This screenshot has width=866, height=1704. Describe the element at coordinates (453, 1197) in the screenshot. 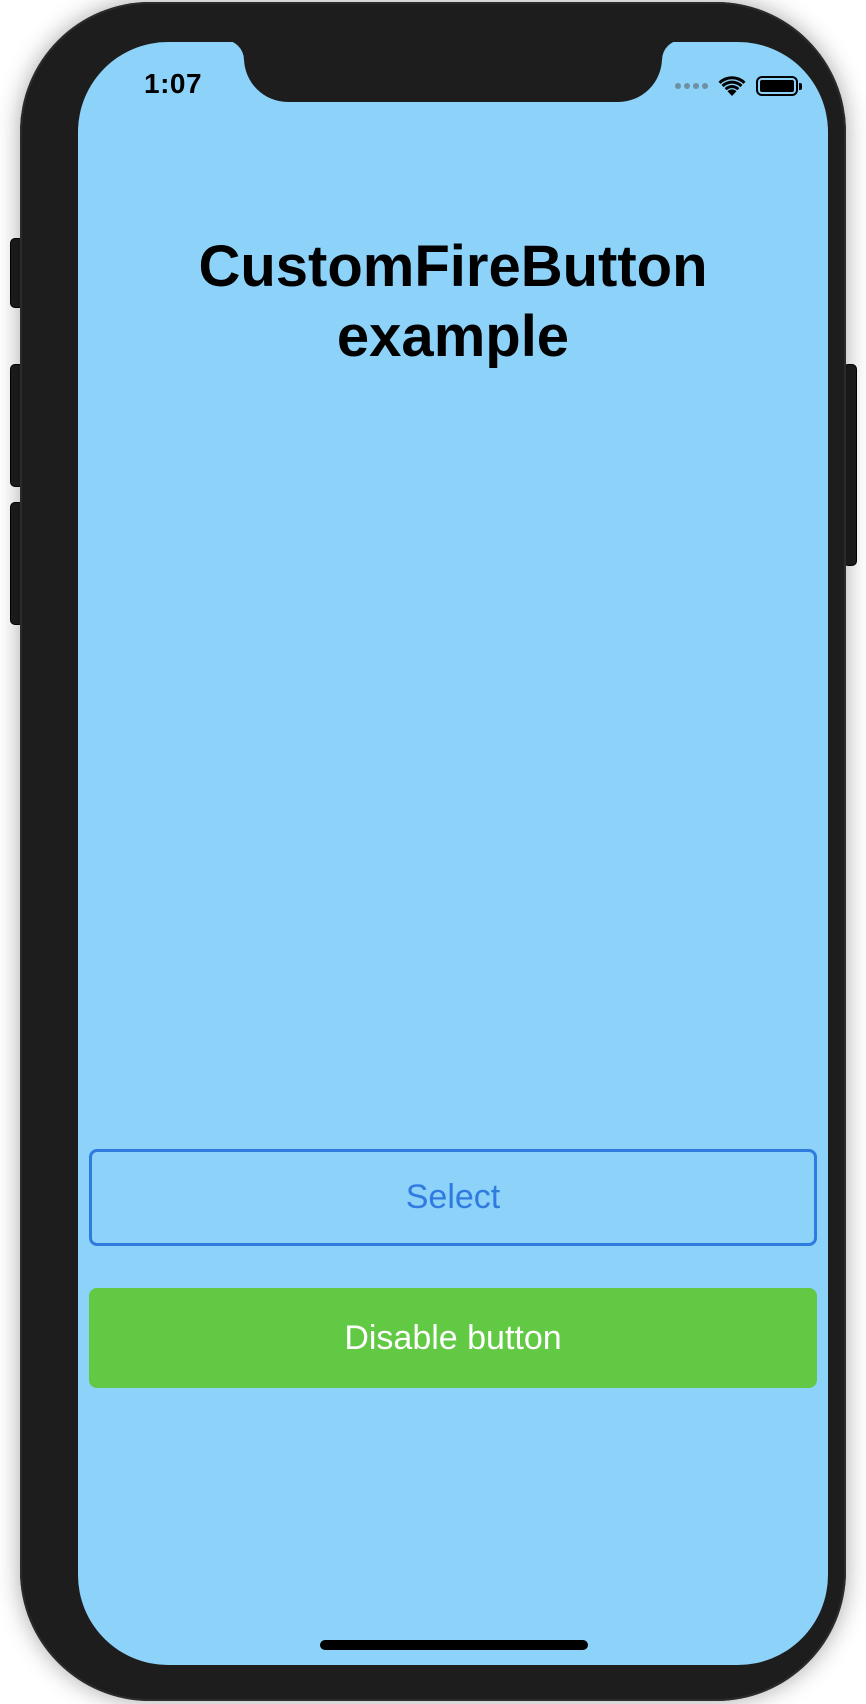

I see `select-button: Select` at that location.